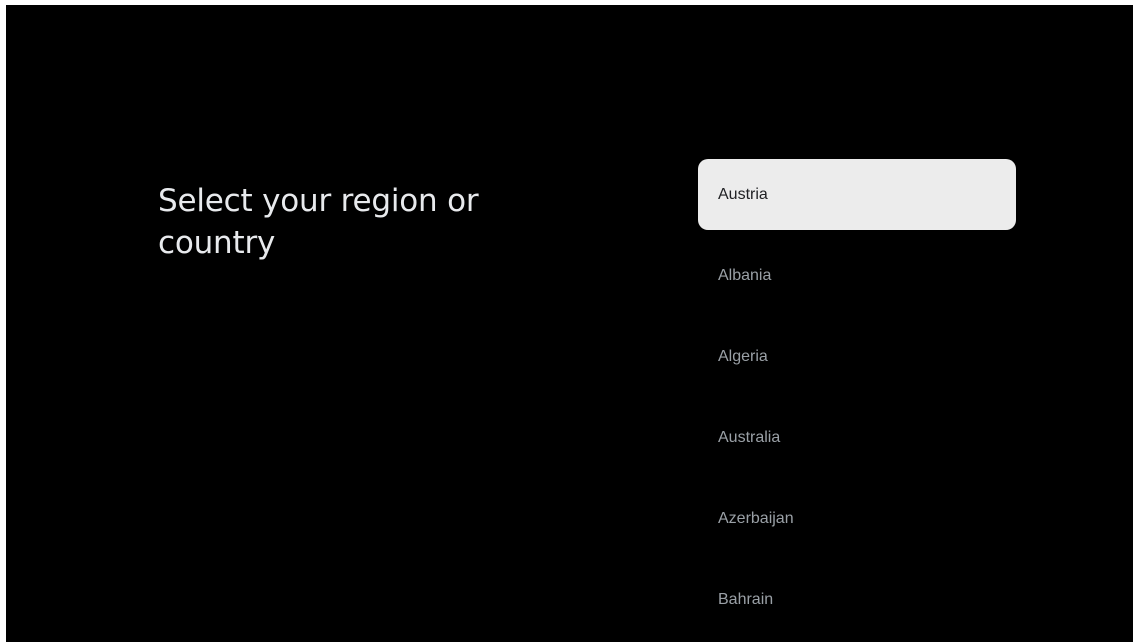 Image resolution: width=1139 pixels, height=642 pixels. Describe the element at coordinates (857, 356) in the screenshot. I see `region-option-algeria: Algeria` at that location.